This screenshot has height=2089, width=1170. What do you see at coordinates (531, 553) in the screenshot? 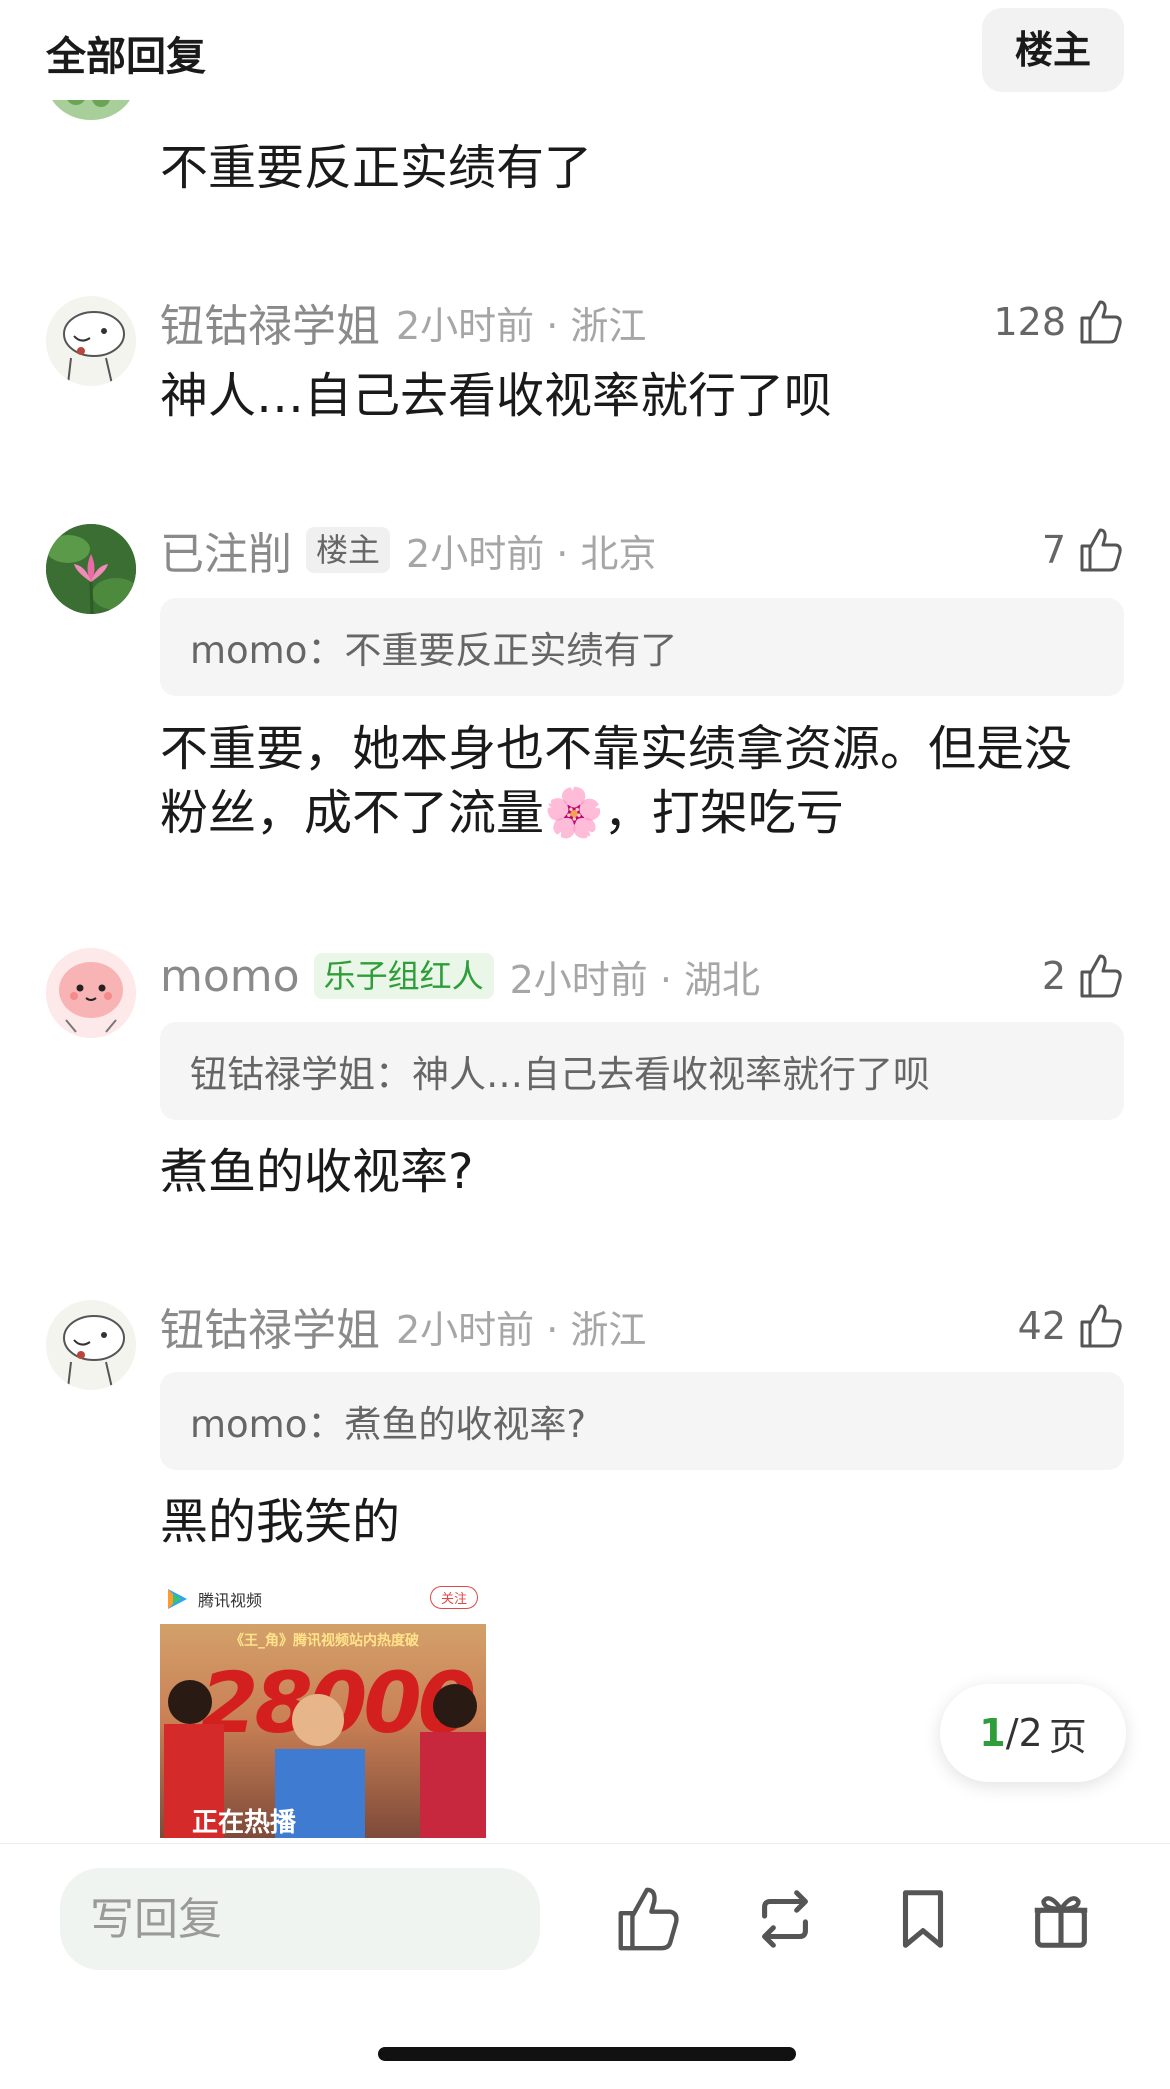
I see `comment-meta: 2小时前 · 北京` at bounding box center [531, 553].